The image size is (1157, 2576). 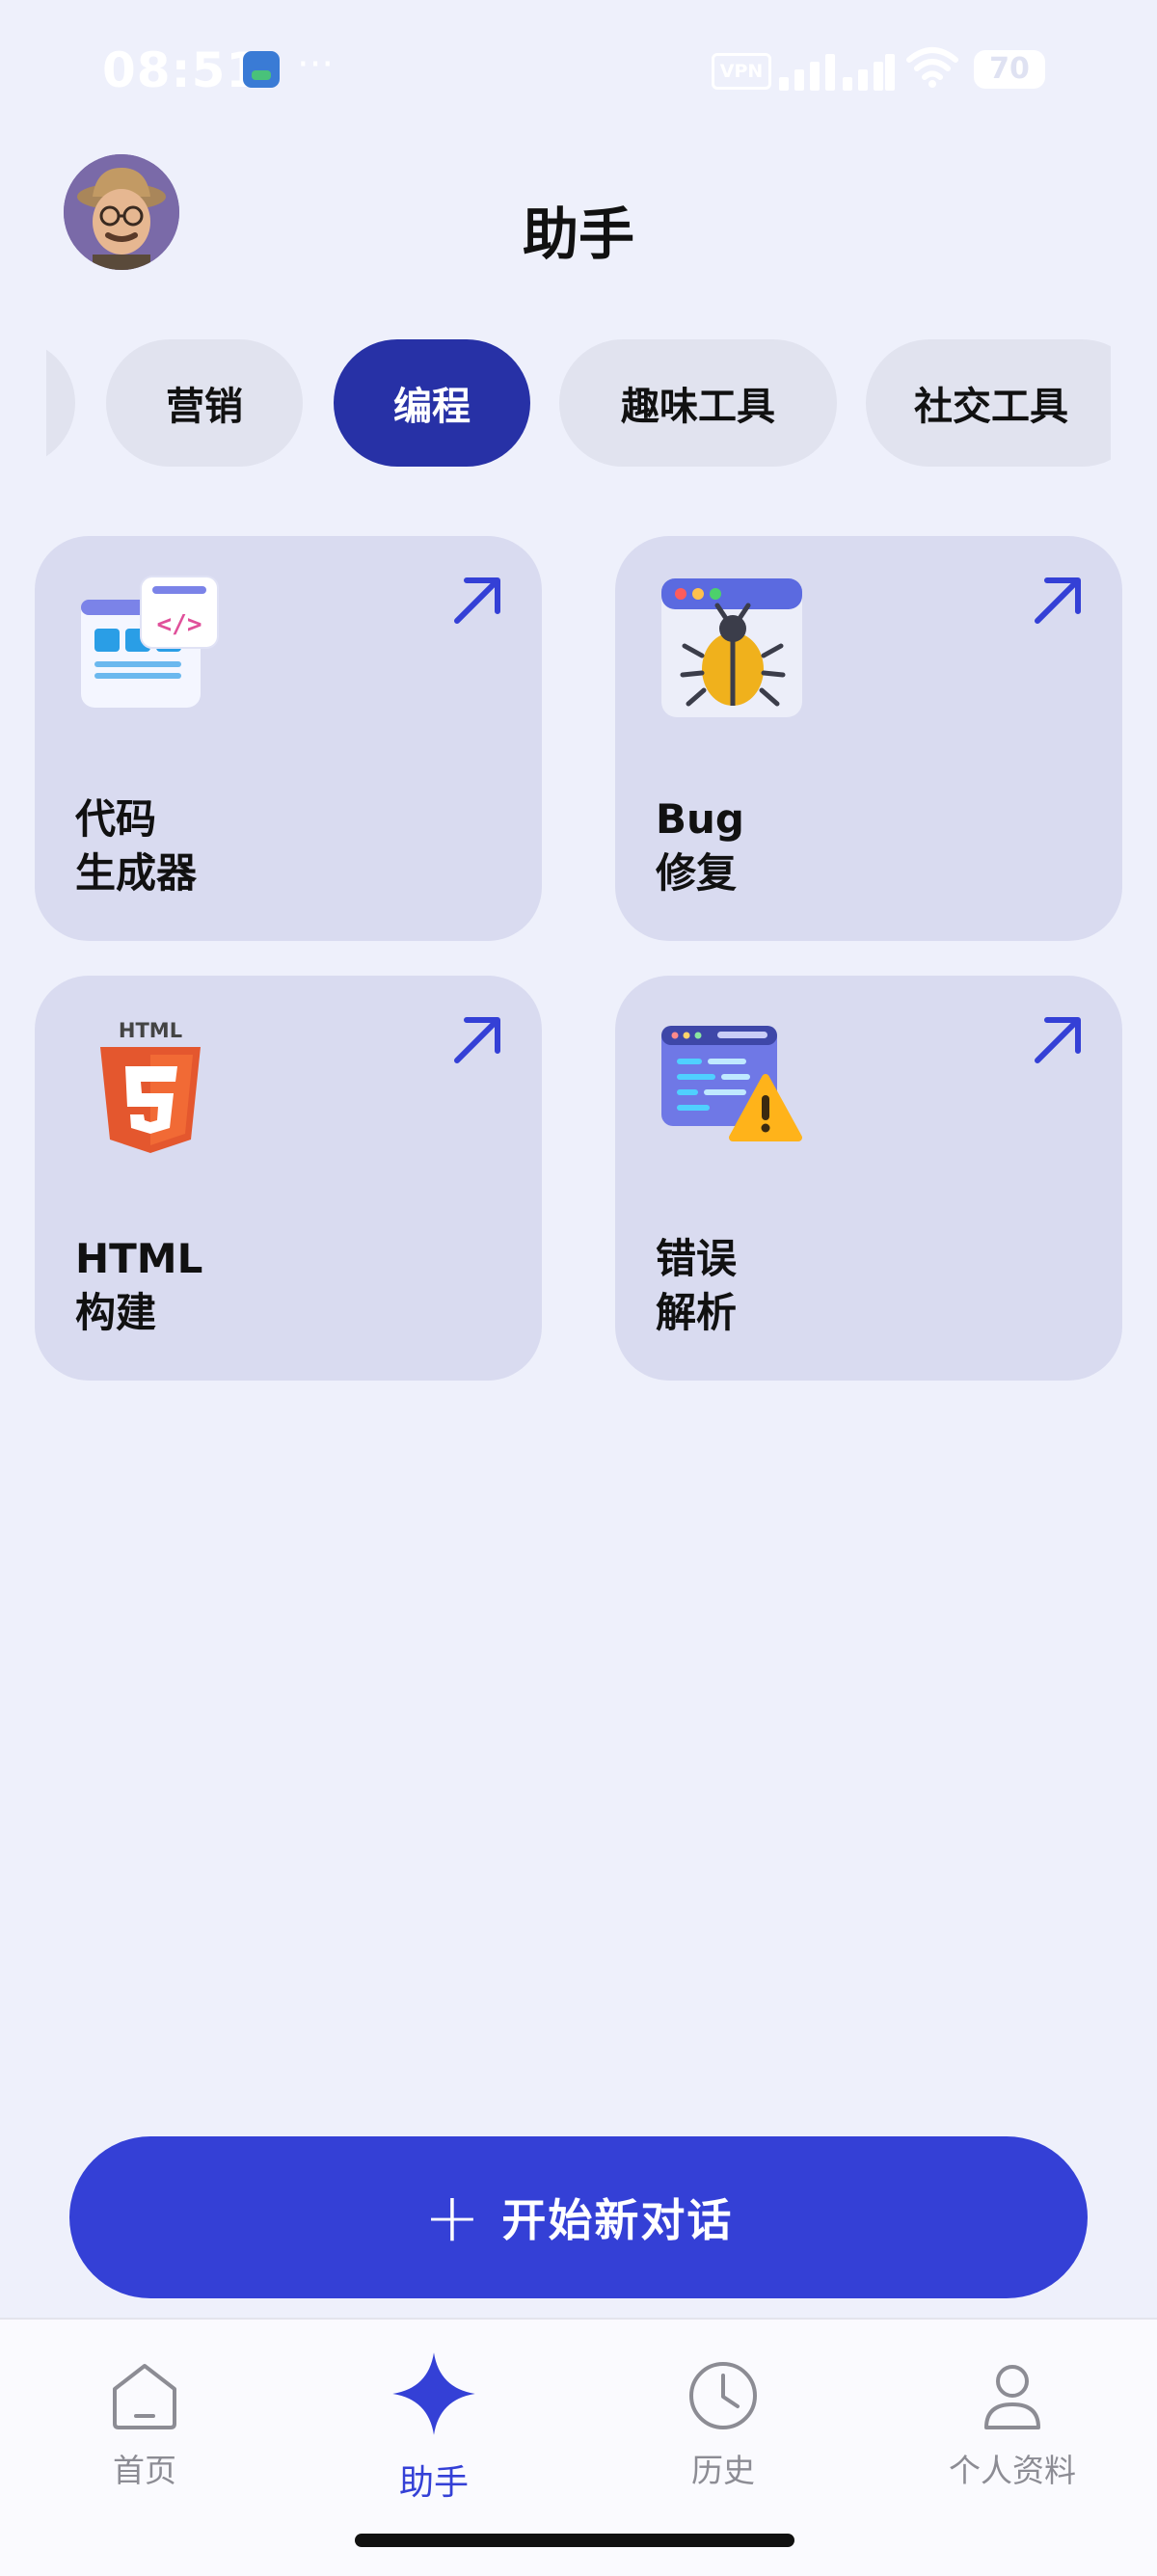 What do you see at coordinates (1012, 2471) in the screenshot?
I see `nav-label: 个人资料` at bounding box center [1012, 2471].